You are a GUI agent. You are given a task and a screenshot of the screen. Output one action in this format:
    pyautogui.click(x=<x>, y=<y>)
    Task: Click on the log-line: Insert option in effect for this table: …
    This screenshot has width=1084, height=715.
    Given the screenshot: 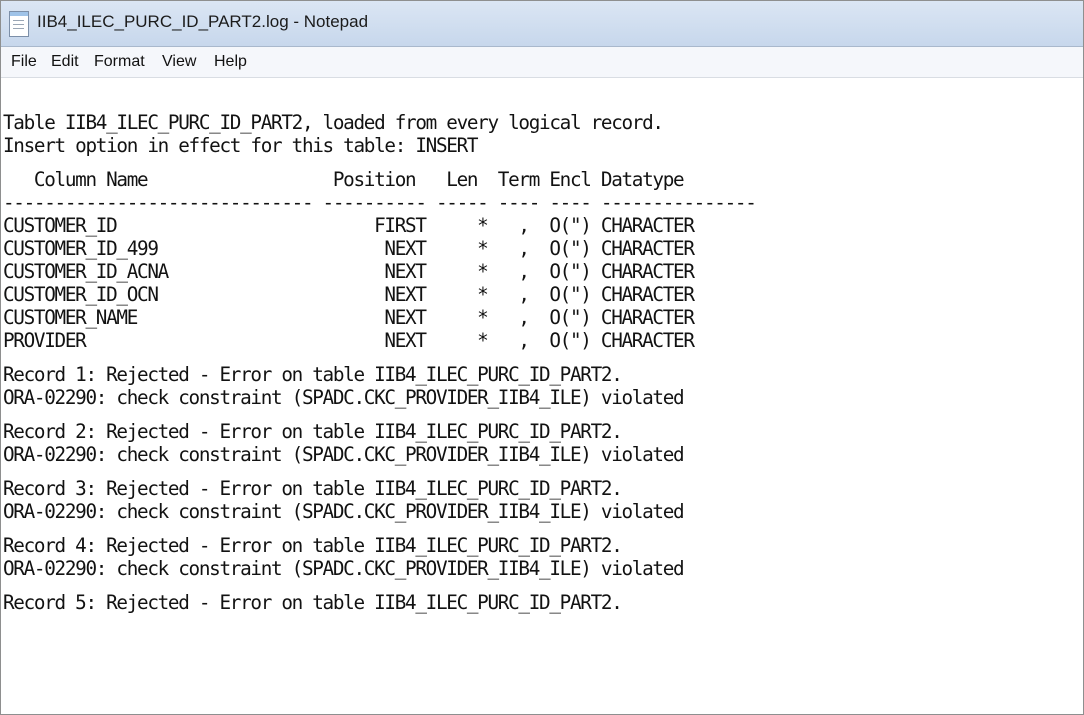 What is the action you would take?
    pyautogui.click(x=240, y=145)
    